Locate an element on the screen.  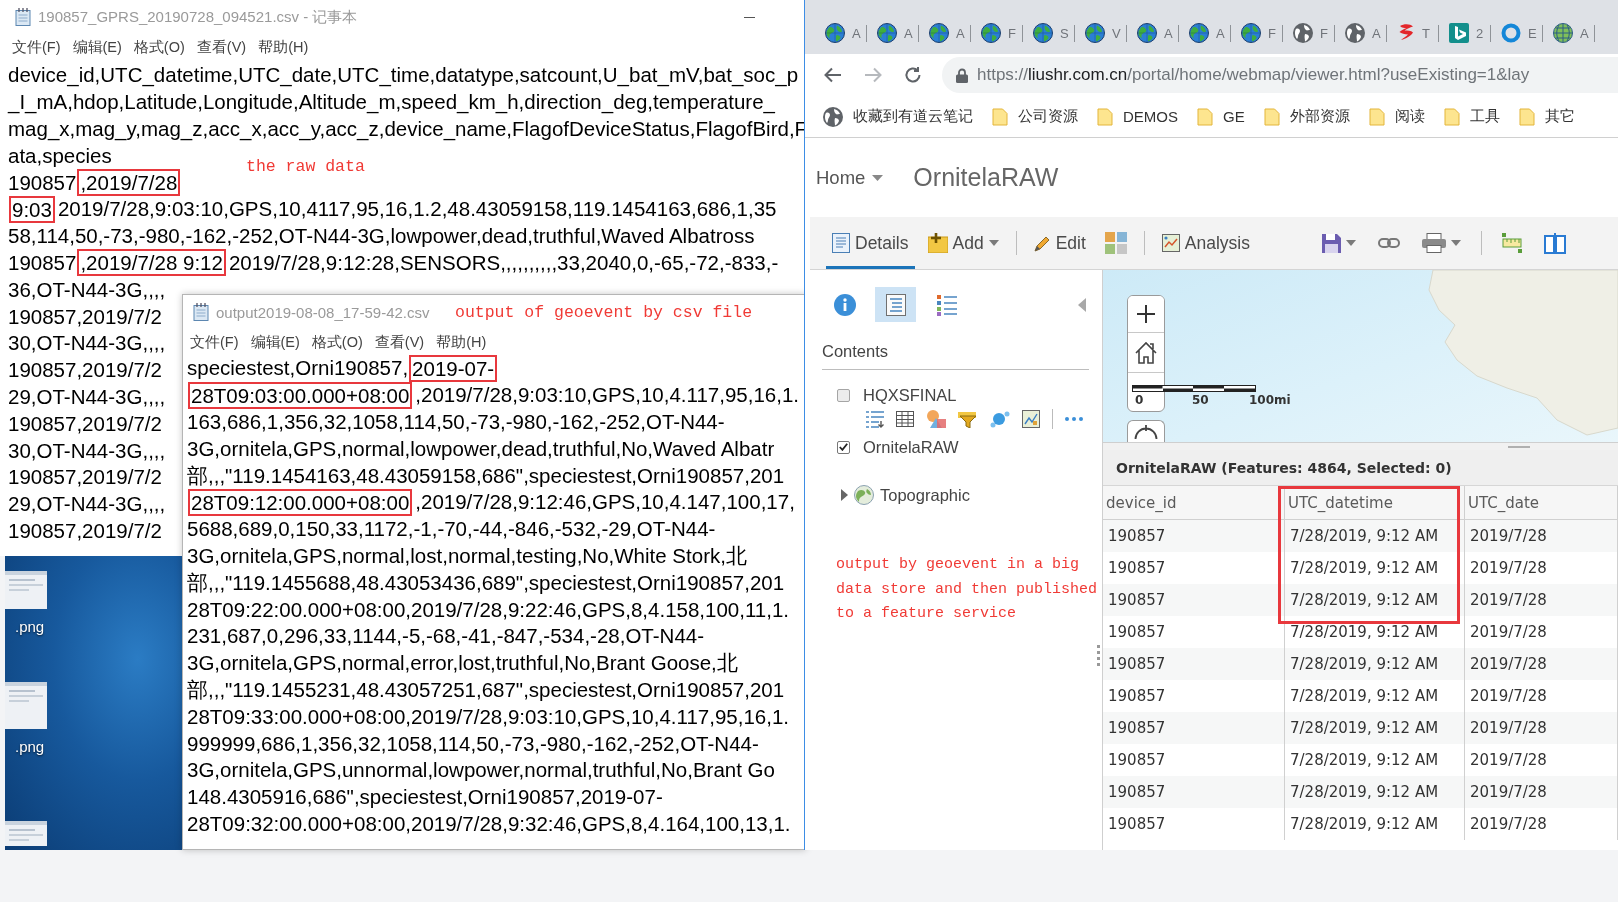
bookmark-item: 工具 is located at coordinates (1471, 116).